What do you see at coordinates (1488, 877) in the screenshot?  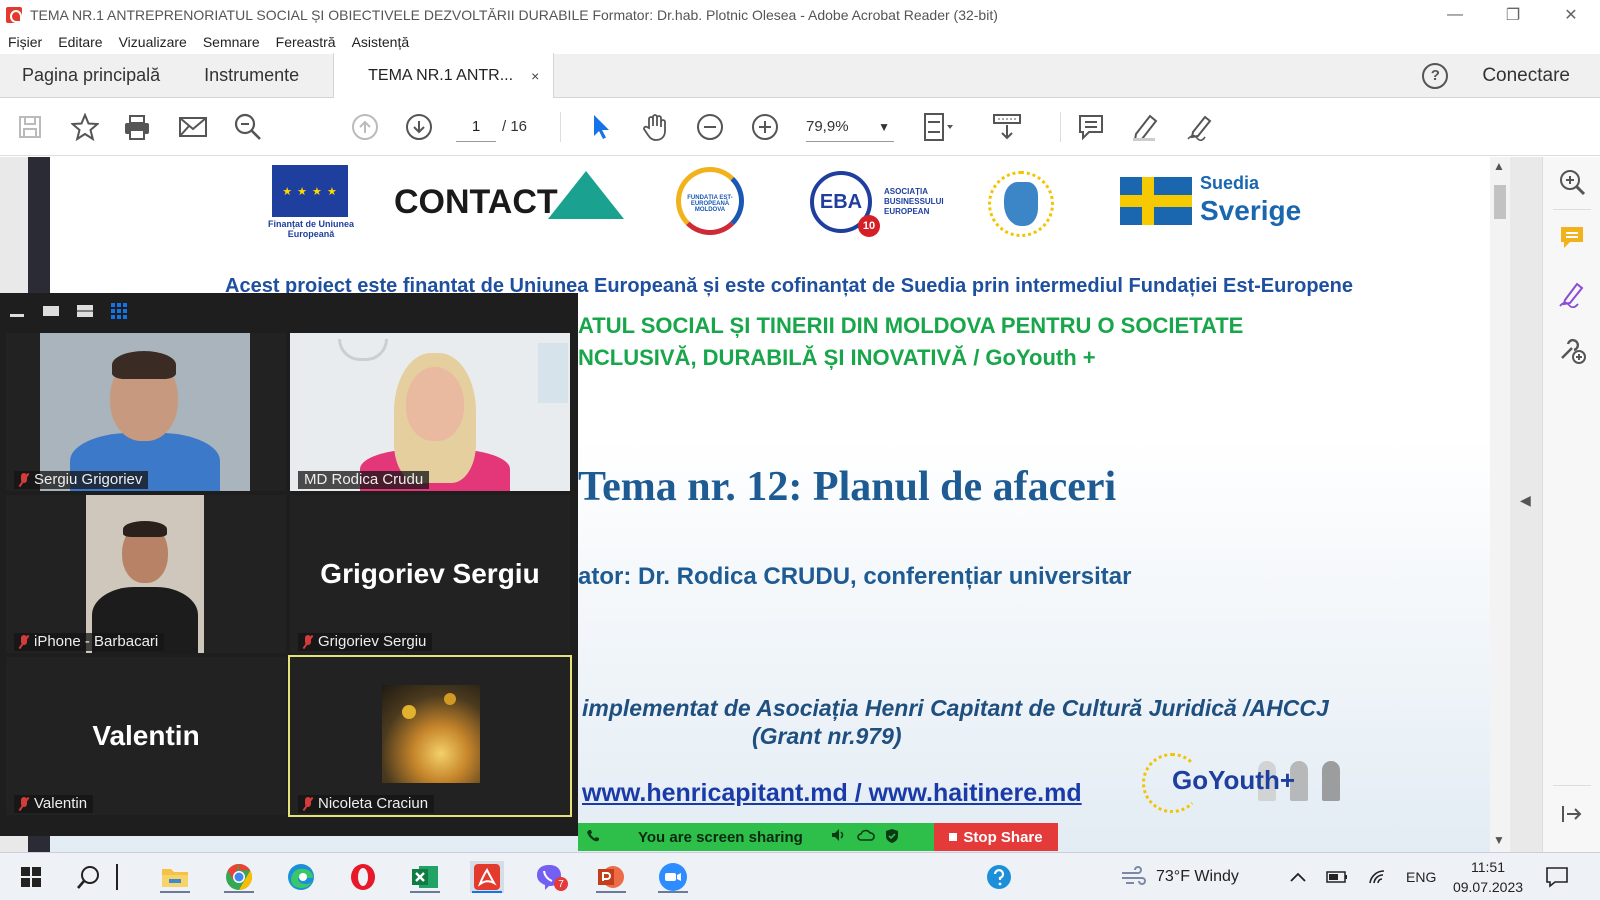 I see `system-clock: 11:51 09.07.2023` at bounding box center [1488, 877].